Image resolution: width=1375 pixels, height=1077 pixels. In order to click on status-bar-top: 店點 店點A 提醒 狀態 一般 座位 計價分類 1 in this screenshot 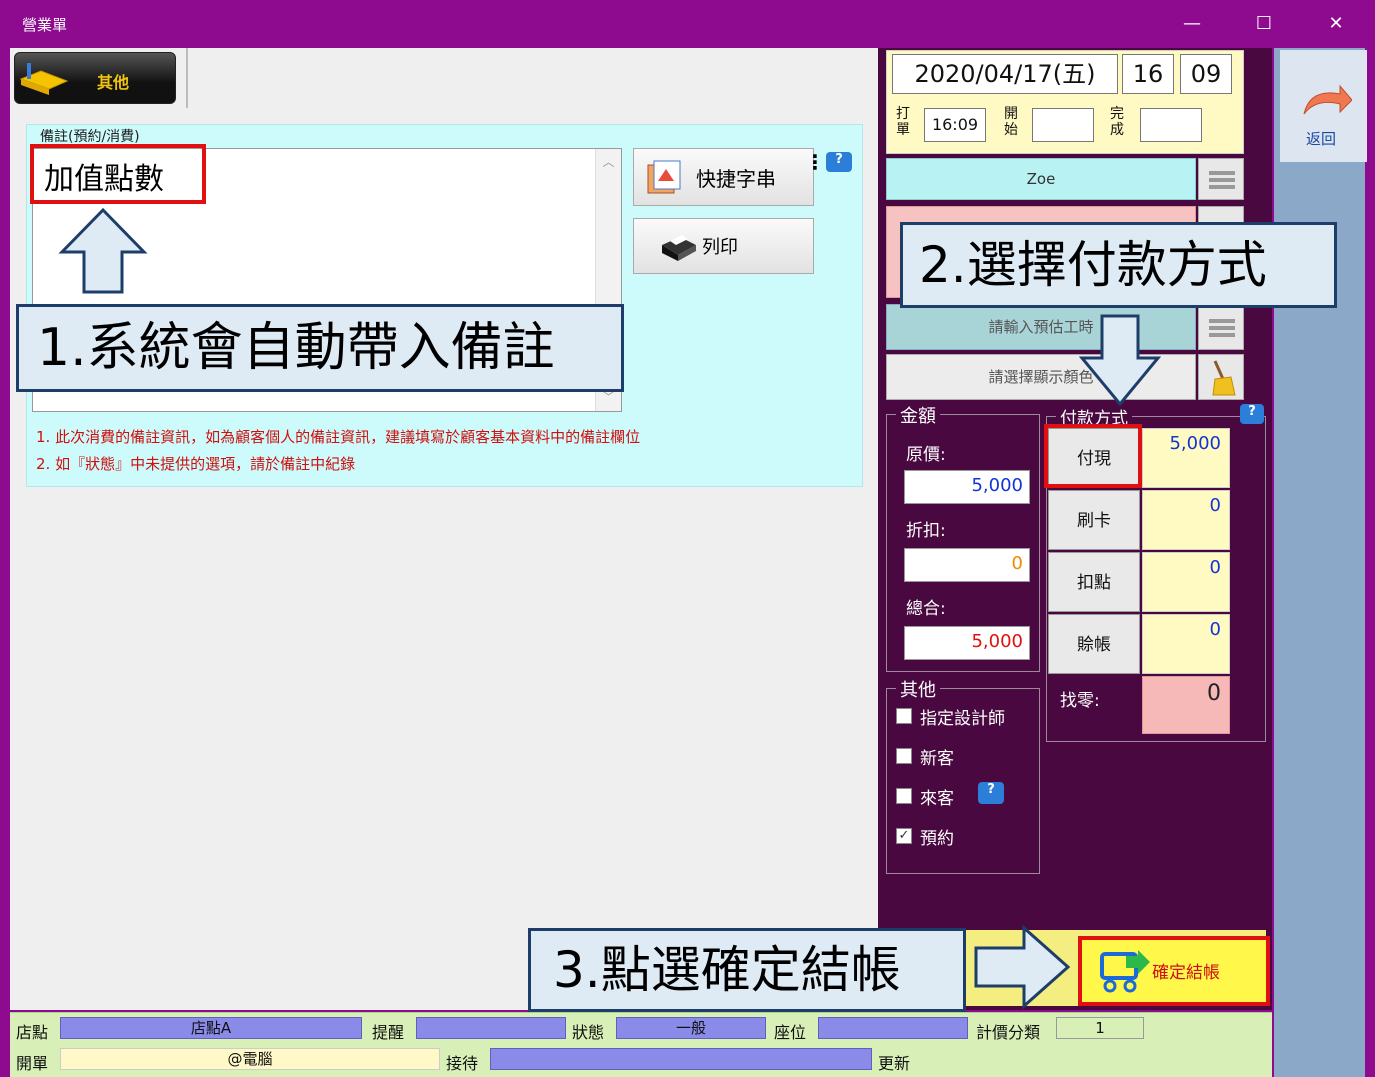, I will do `click(641, 1028)`.